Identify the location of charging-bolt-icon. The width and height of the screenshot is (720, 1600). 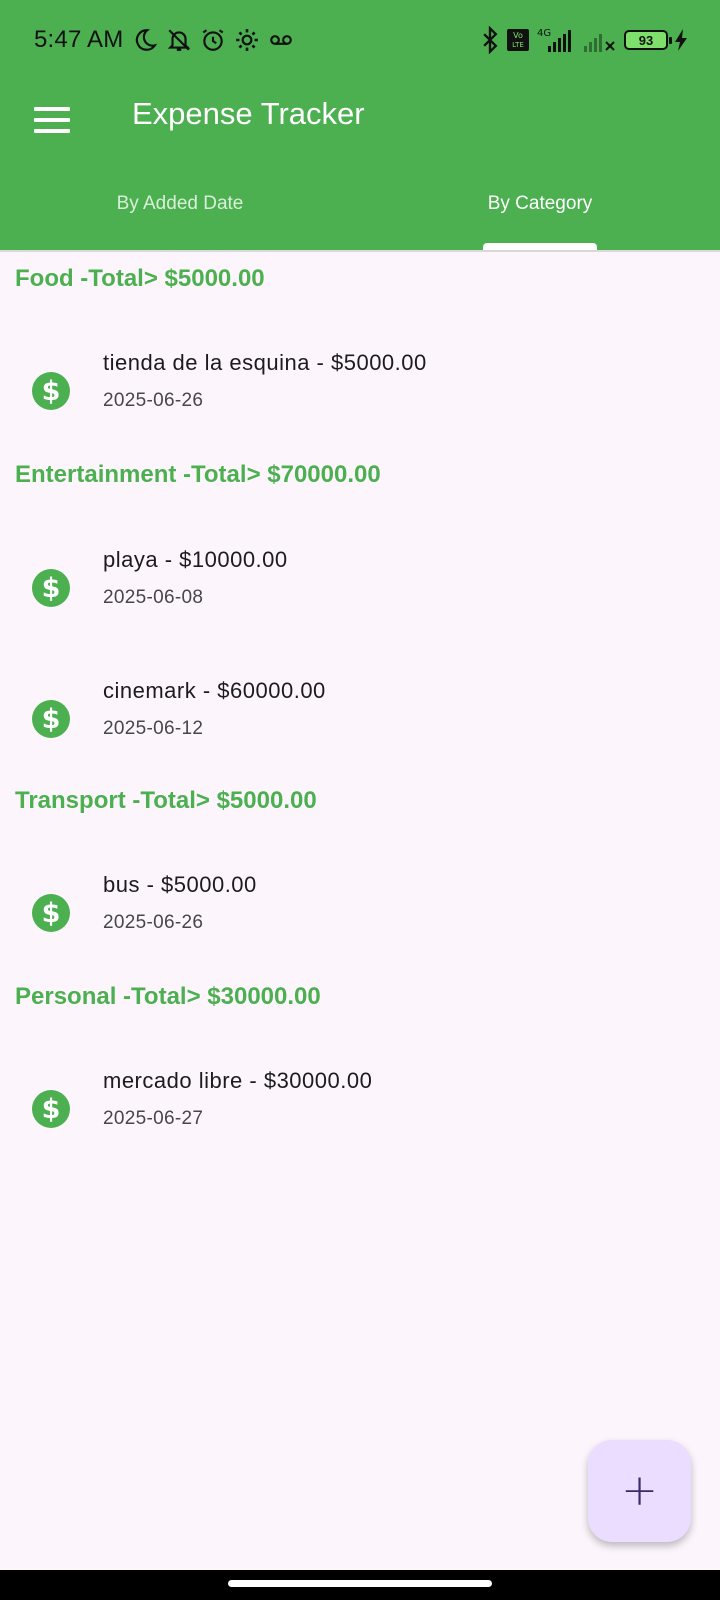
(681, 40).